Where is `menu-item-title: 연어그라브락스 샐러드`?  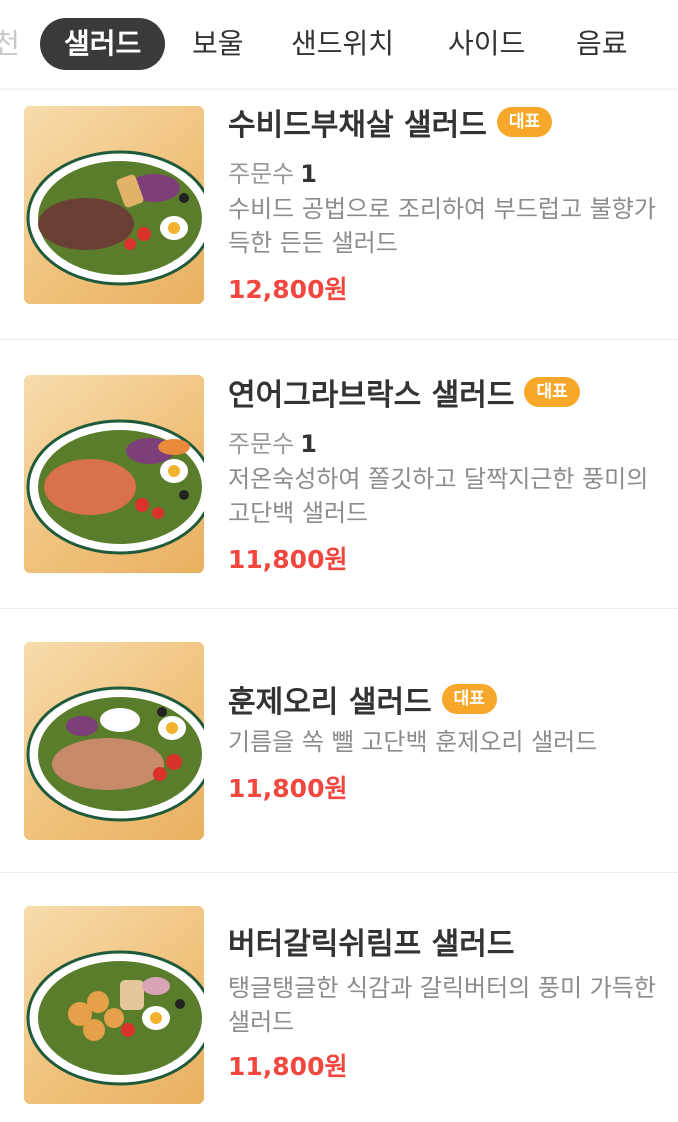
menu-item-title: 연어그라브락스 샐러드 is located at coordinates (371, 395).